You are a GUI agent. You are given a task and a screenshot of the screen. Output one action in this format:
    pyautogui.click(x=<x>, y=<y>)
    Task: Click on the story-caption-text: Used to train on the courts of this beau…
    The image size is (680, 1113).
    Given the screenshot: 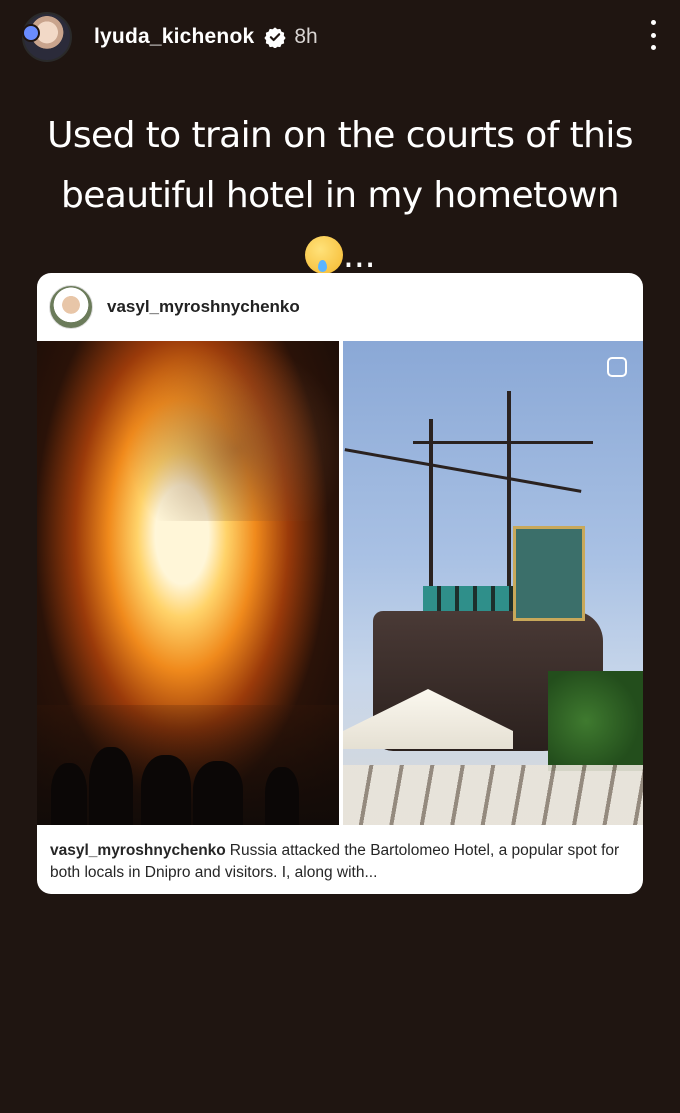 What is the action you would take?
    pyautogui.click(x=340, y=165)
    